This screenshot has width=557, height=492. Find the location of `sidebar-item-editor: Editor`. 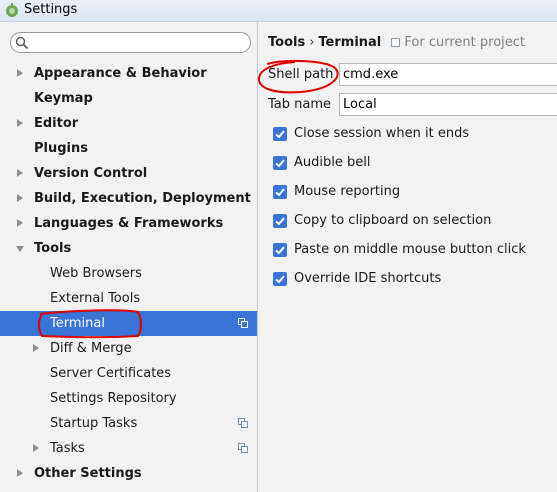

sidebar-item-editor: Editor is located at coordinates (128, 123).